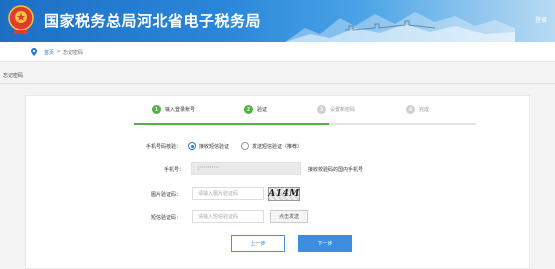 Image resolution: width=555 pixels, height=269 pixels. What do you see at coordinates (541, 19) in the screenshot?
I see `login-link: 登录` at bounding box center [541, 19].